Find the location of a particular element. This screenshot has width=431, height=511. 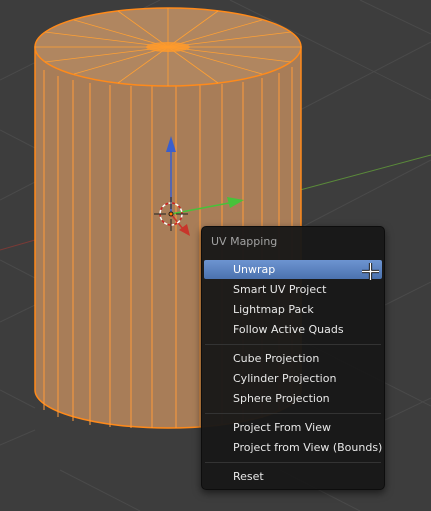

menu-item-lightmap-pack: Lightmap Pack is located at coordinates (293, 309).